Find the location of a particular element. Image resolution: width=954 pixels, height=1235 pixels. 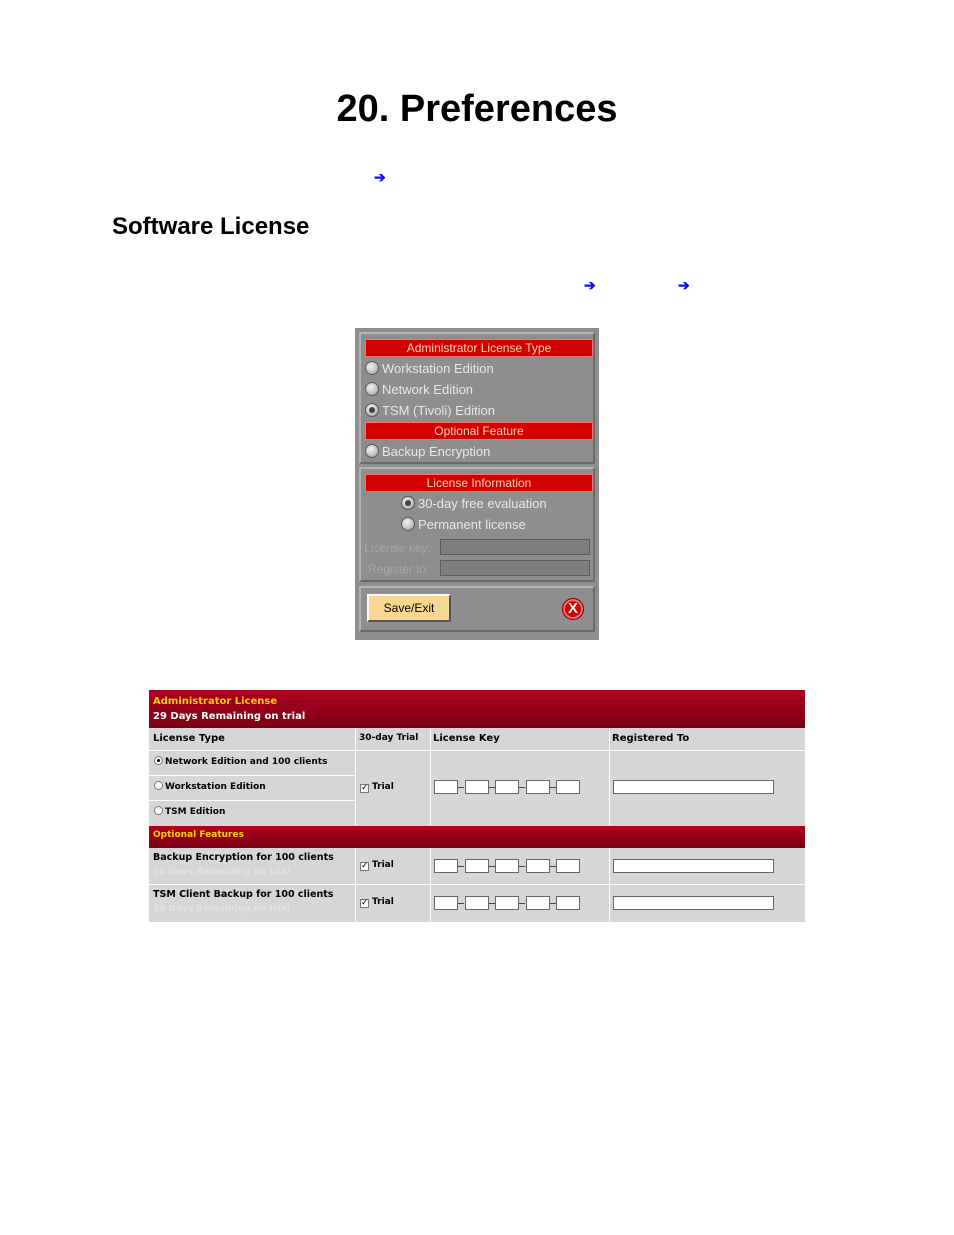

register-to-field is located at coordinates (515, 568).